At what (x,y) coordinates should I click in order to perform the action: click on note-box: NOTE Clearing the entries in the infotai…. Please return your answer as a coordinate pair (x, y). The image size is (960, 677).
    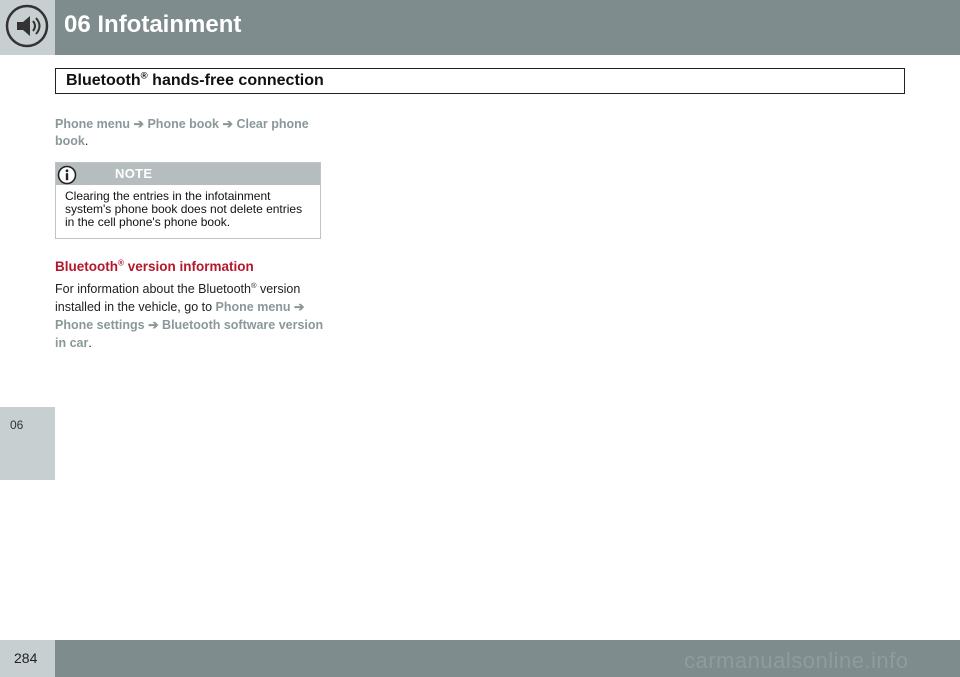
    Looking at the image, I should click on (188, 200).